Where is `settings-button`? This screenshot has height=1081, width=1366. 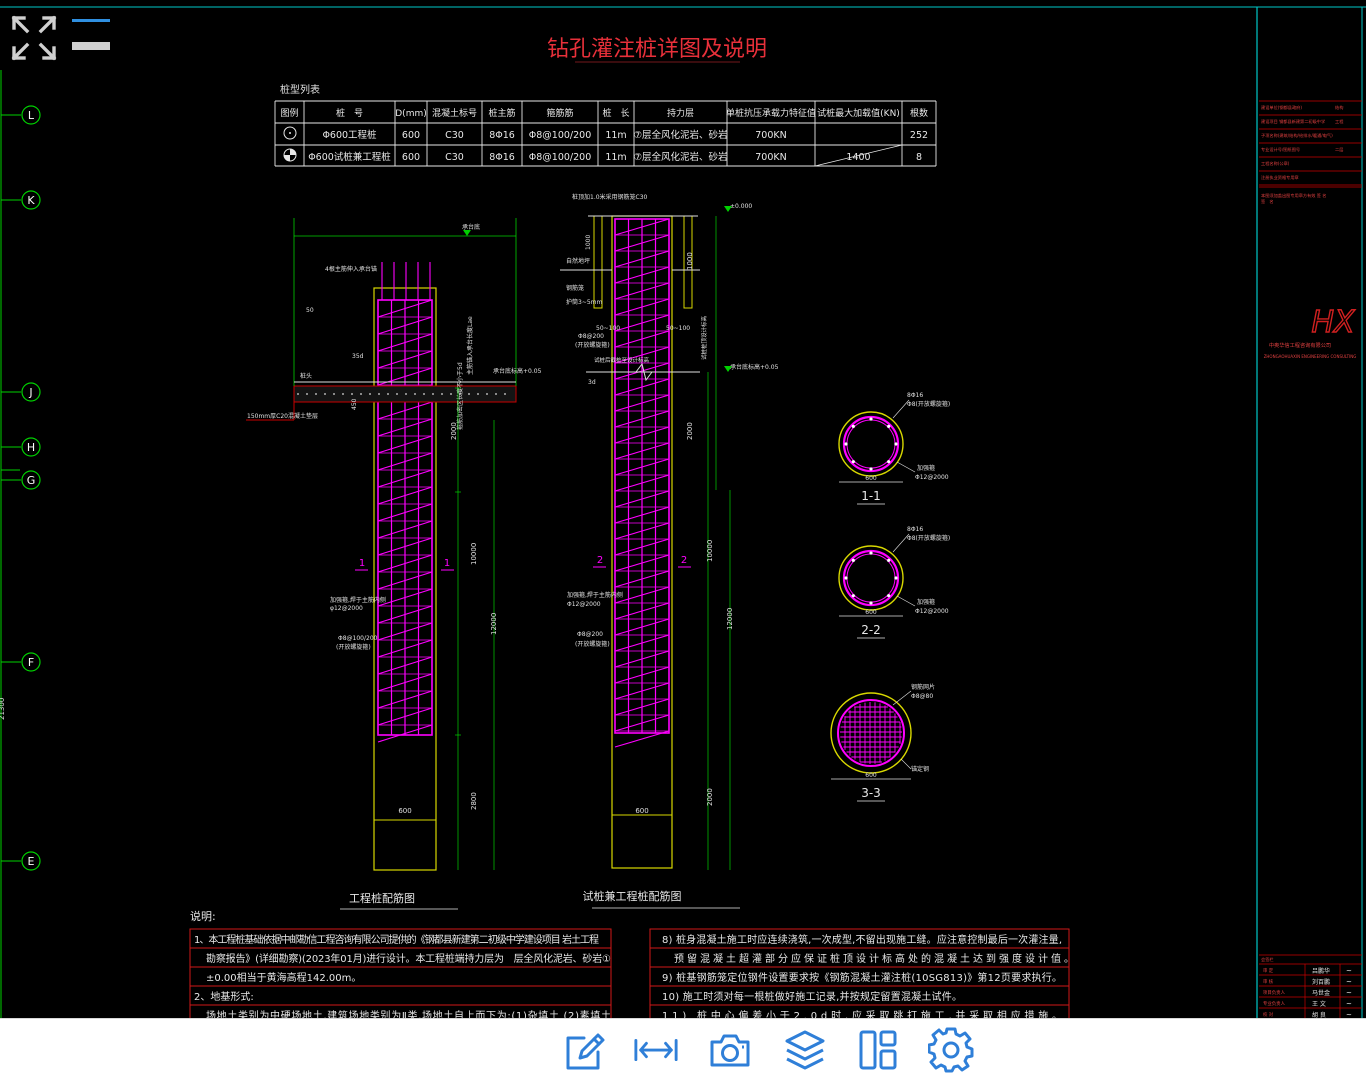
settings-button is located at coordinates (951, 1050).